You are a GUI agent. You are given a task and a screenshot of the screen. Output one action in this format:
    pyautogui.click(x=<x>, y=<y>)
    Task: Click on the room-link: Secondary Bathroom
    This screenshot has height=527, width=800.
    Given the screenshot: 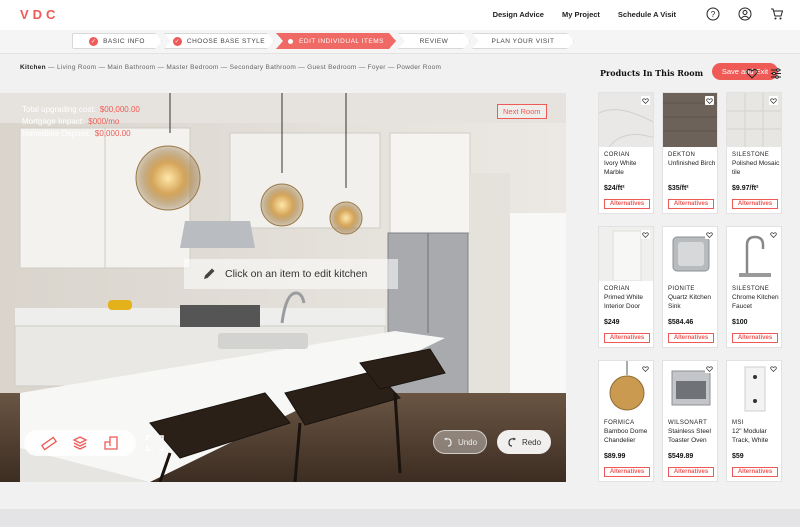 What is the action you would take?
    pyautogui.click(x=263, y=67)
    